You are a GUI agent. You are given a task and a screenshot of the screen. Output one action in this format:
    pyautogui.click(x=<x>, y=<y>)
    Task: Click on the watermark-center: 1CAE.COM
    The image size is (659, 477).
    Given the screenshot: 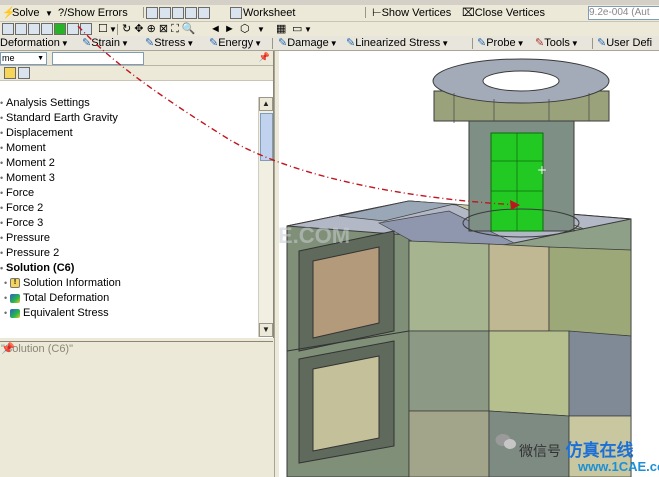 What is the action you would take?
    pyautogui.click(x=315, y=235)
    